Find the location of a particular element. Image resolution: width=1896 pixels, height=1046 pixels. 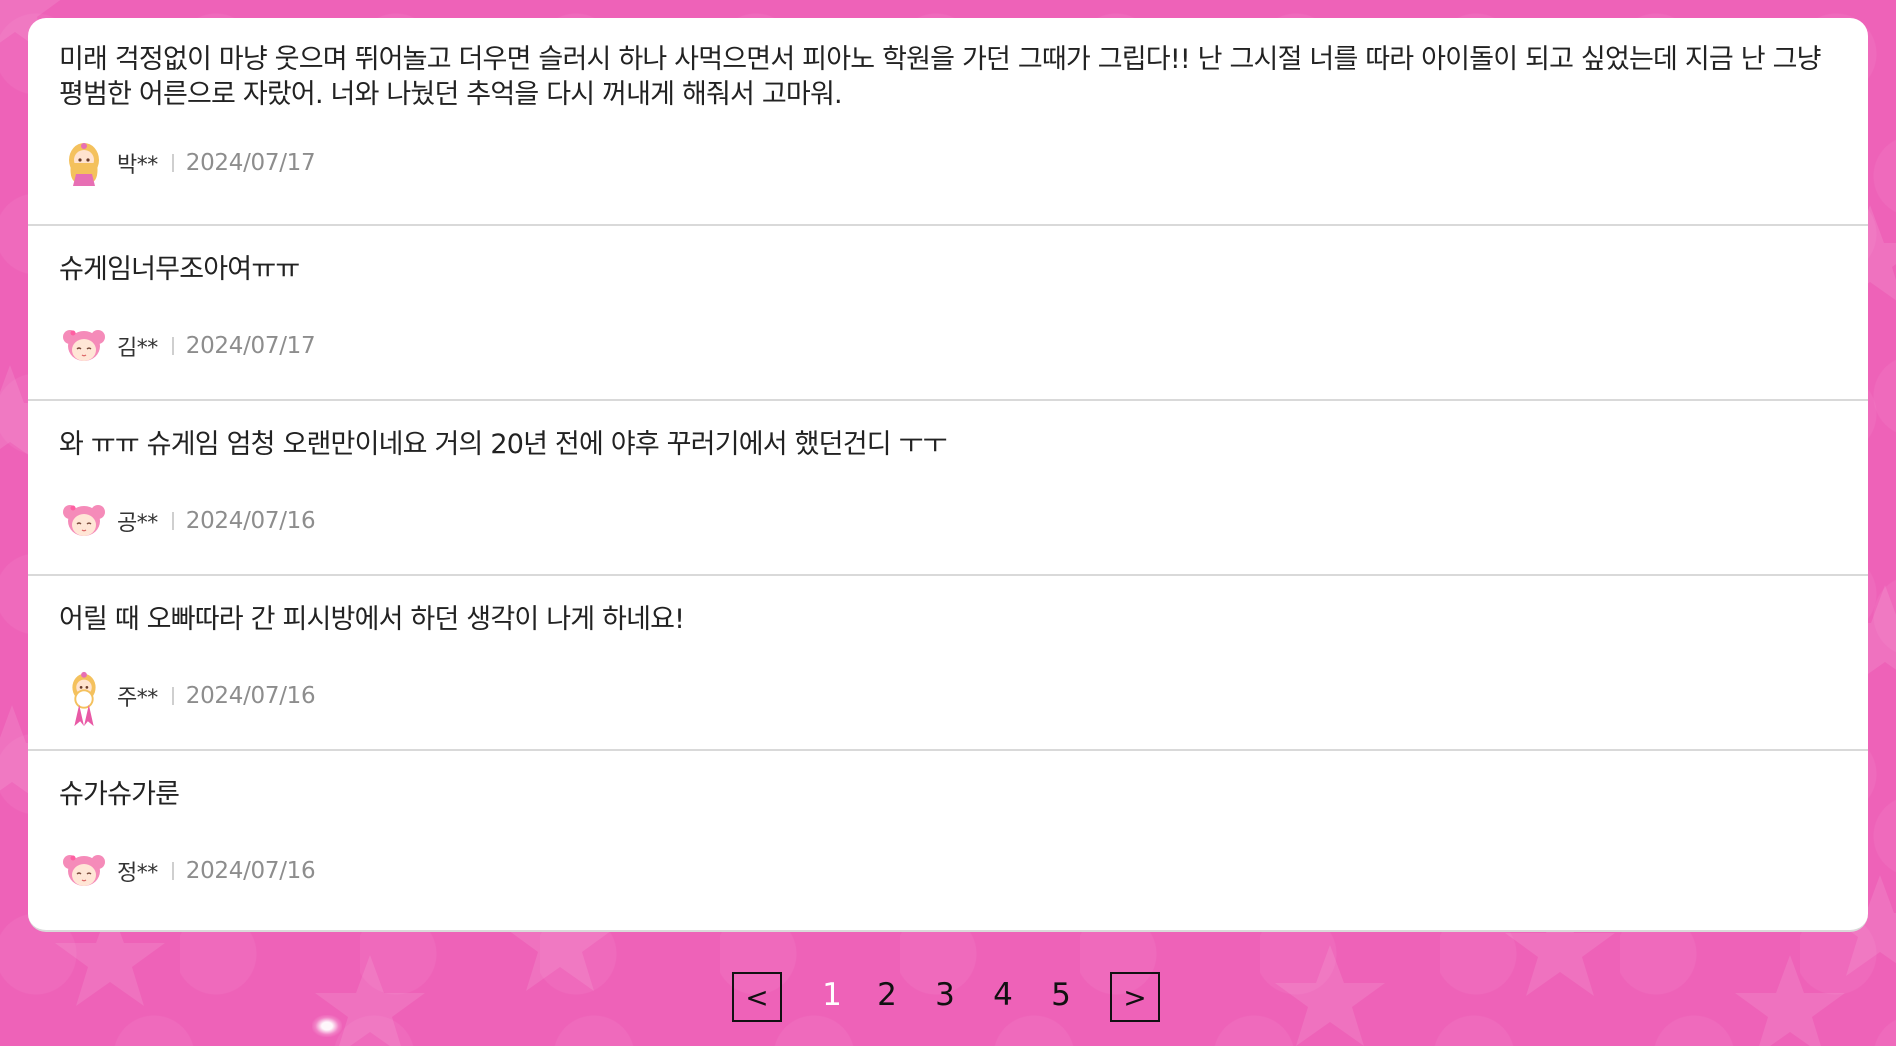

page-4-link: 4 is located at coordinates (1003, 995).